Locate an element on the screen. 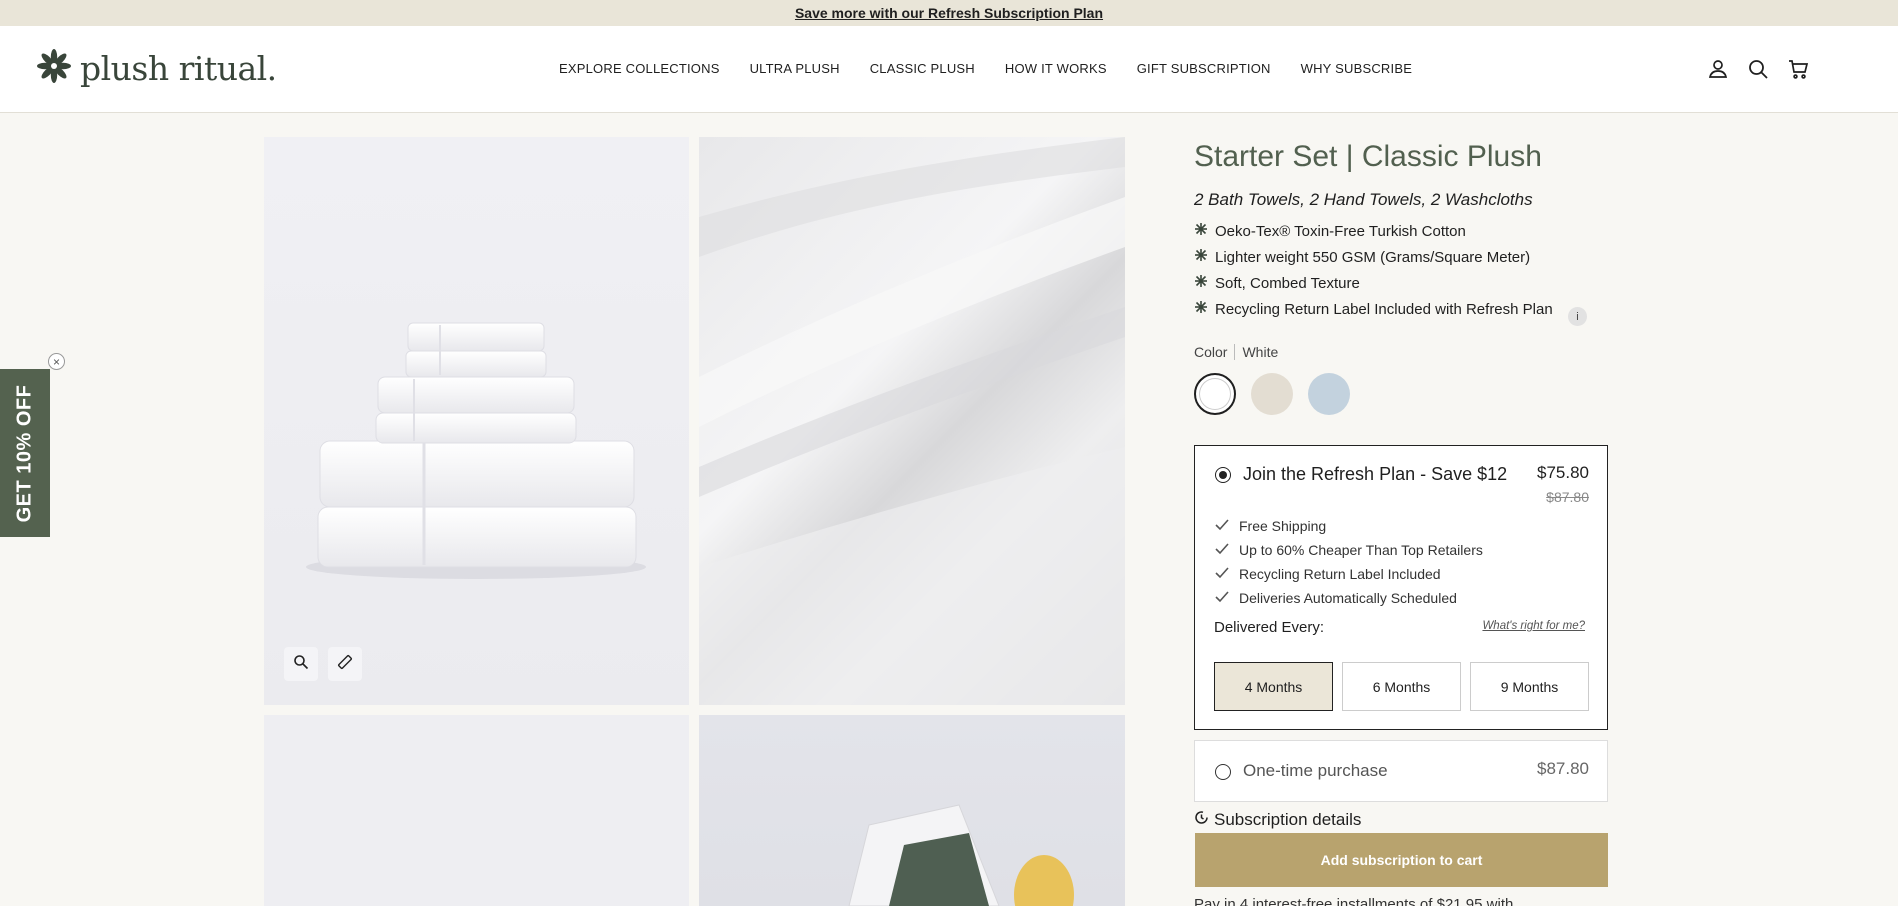  logo: plush ritual. is located at coordinates (156, 68).